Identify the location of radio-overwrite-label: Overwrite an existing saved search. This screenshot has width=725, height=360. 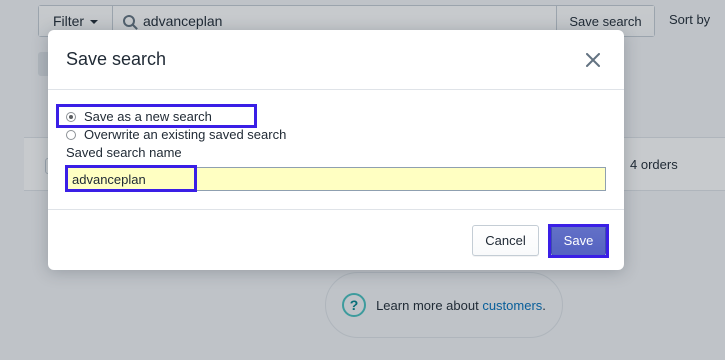
(185, 134).